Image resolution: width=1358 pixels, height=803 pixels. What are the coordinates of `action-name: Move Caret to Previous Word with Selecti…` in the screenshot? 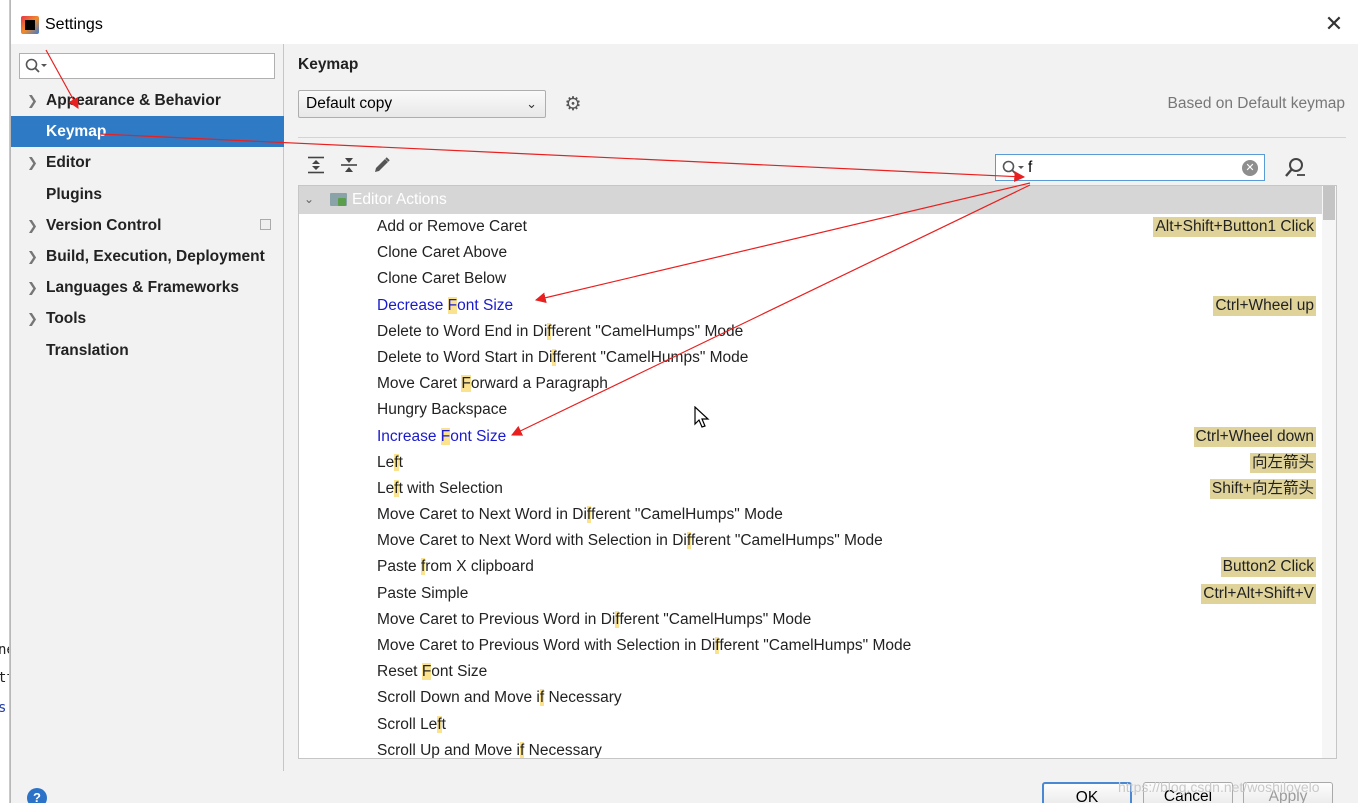 It's located at (644, 645).